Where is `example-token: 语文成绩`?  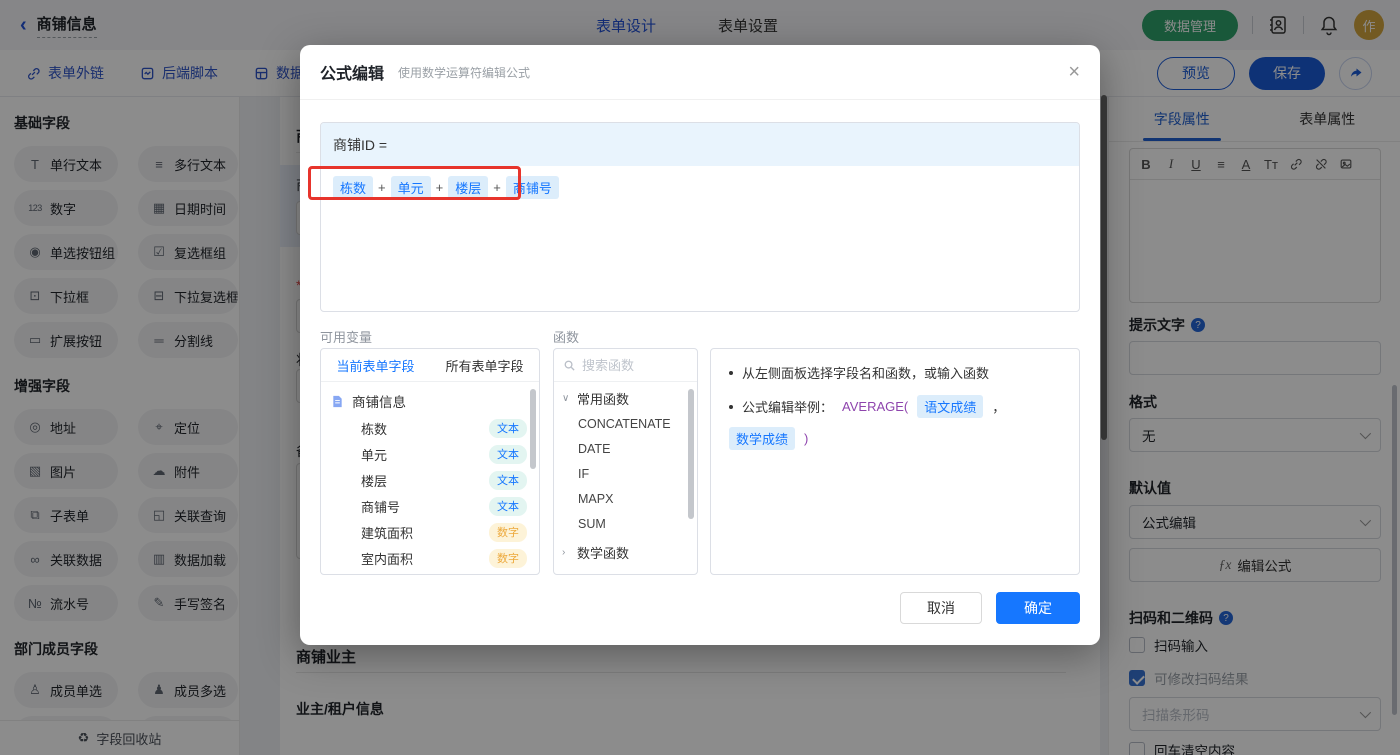 example-token: 语文成绩 is located at coordinates (950, 406).